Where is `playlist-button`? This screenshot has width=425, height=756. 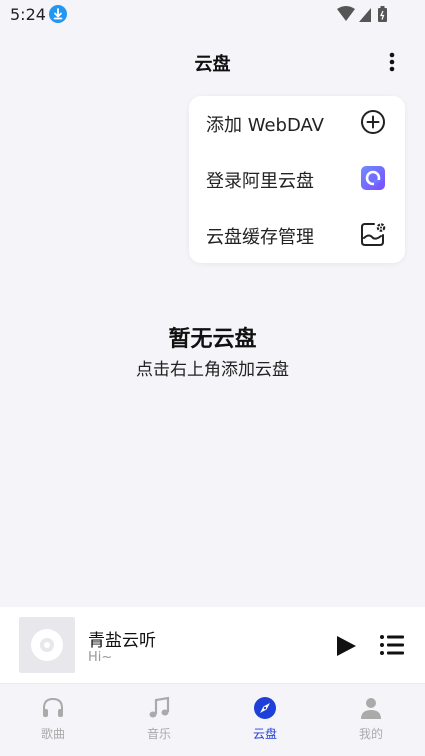
playlist-button is located at coordinates (392, 645).